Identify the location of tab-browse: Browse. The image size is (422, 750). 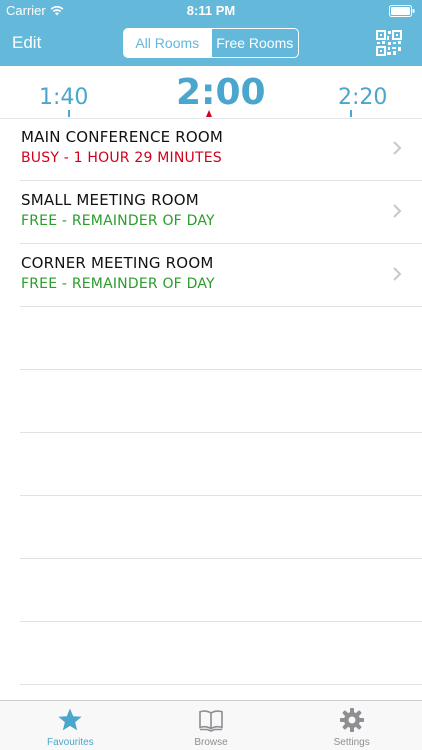
(211, 725).